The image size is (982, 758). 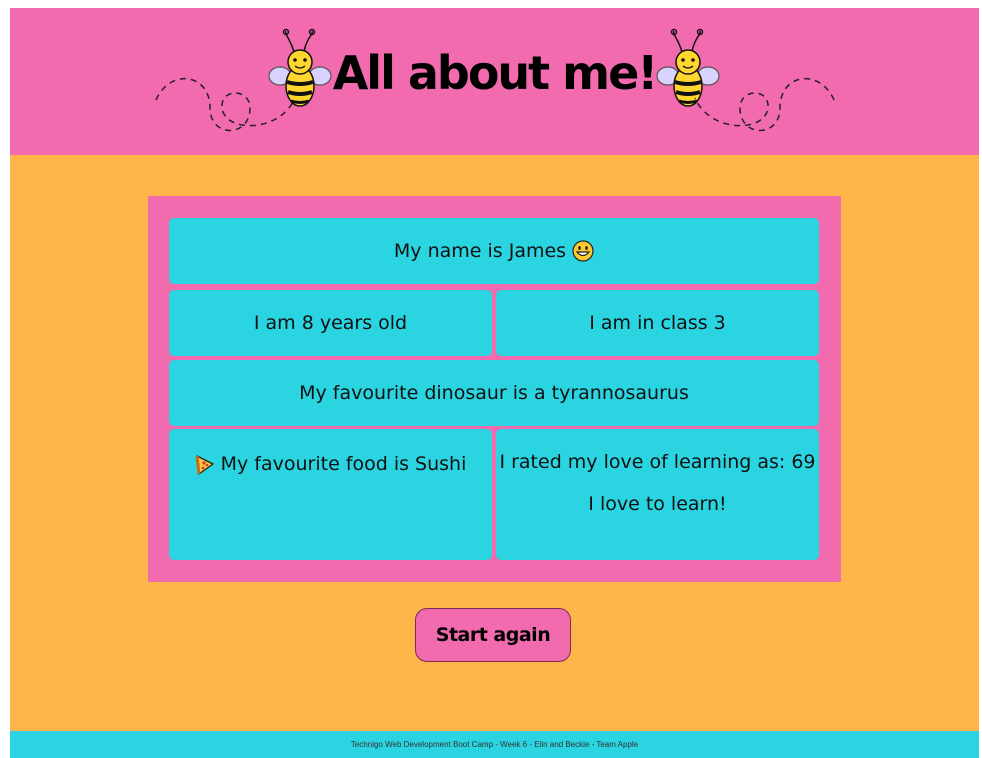 I want to click on dinosaur-text: My favourite dinosaur is a tyrannosaurus, so click(x=494, y=393).